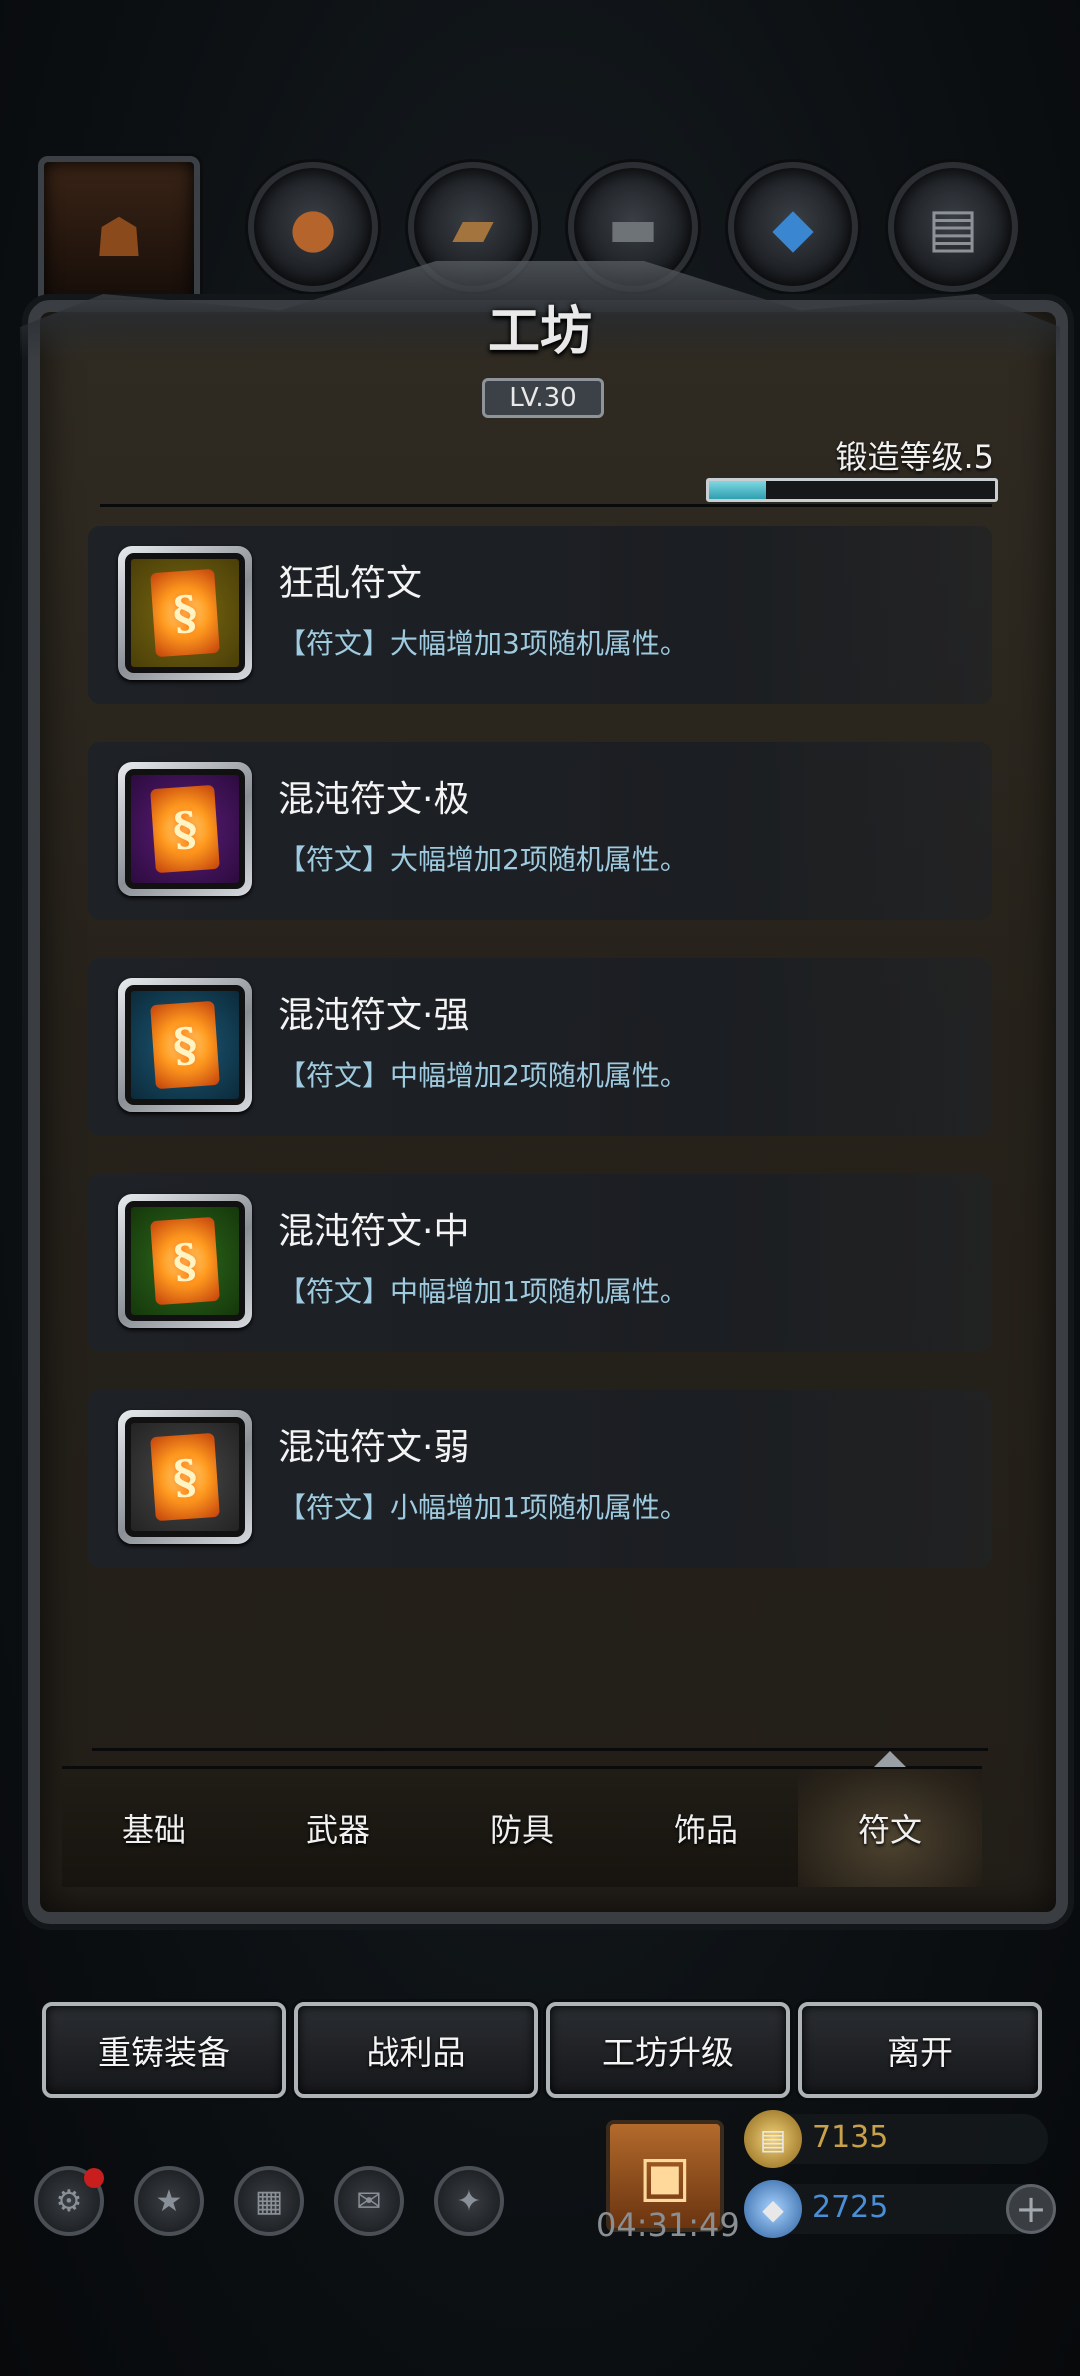  I want to click on tab-accessories: 饰品, so click(706, 1828).